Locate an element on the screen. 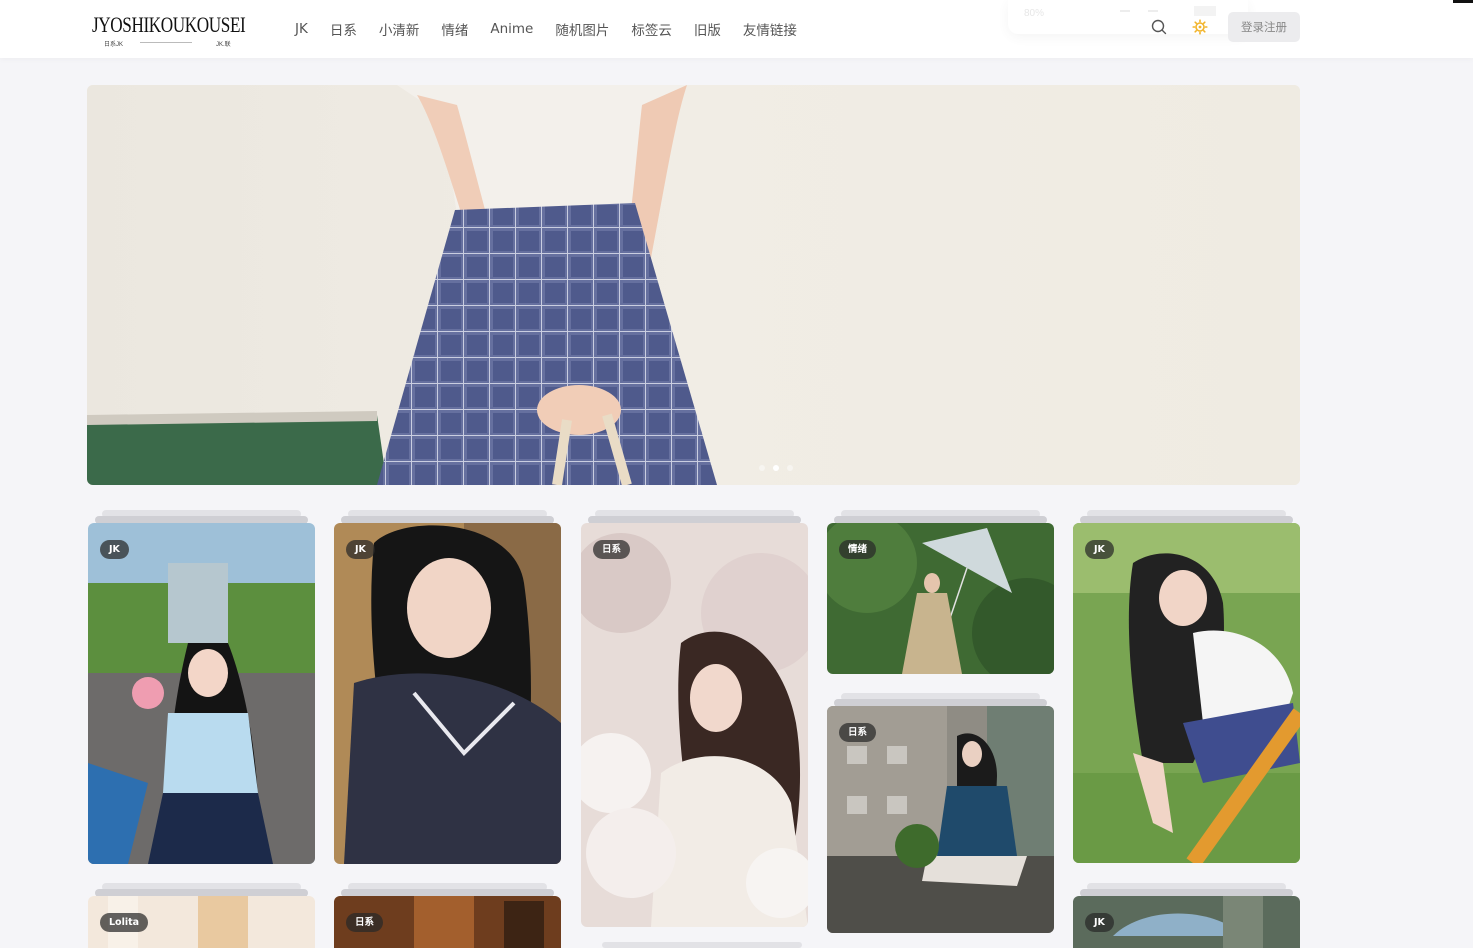  category-tag: 情绪 is located at coordinates (858, 549).